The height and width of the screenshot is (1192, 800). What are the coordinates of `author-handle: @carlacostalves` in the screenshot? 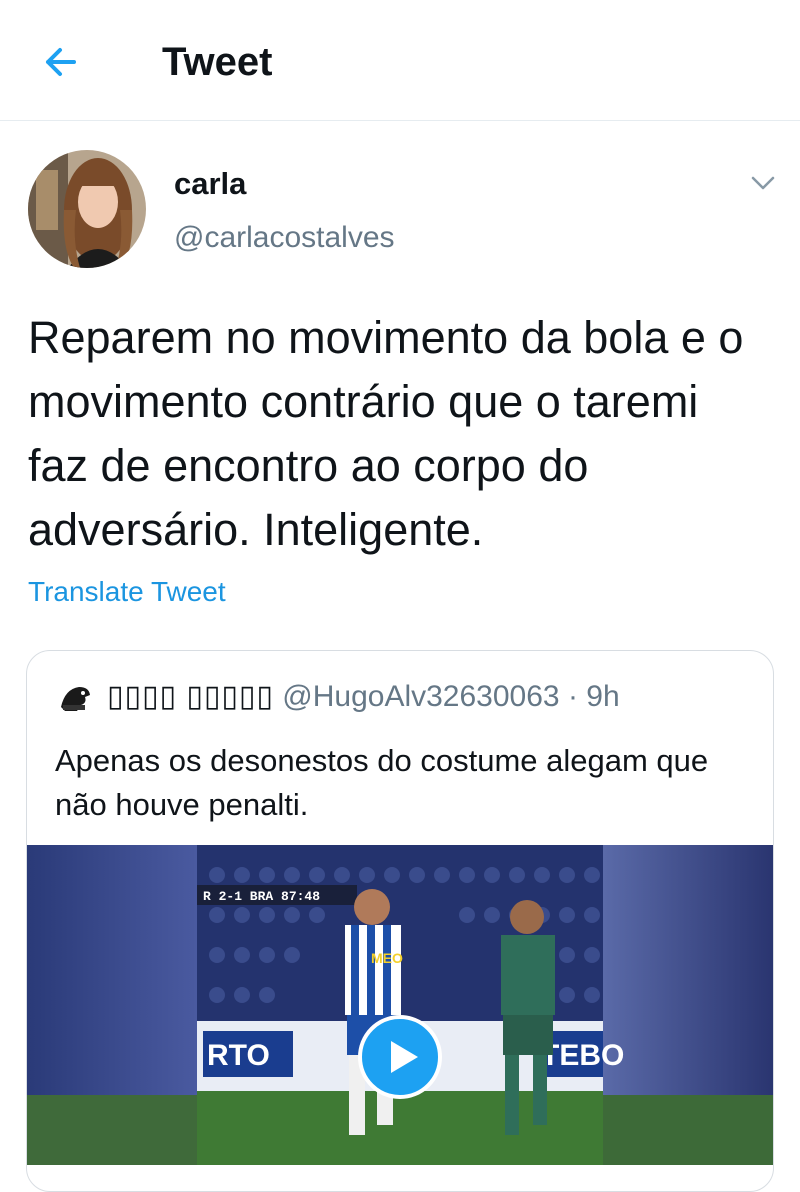 It's located at (284, 238).